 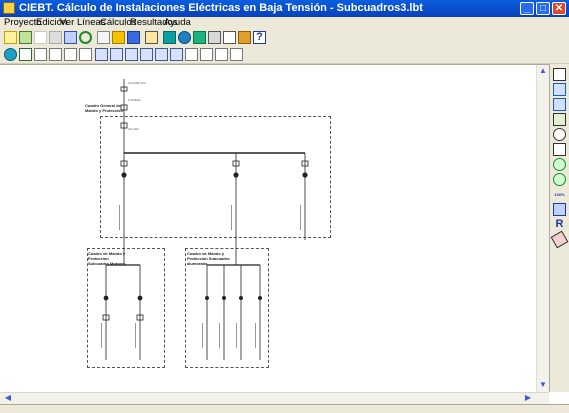 What do you see at coordinates (70, 37) in the screenshot?
I see `copy-icon` at bounding box center [70, 37].